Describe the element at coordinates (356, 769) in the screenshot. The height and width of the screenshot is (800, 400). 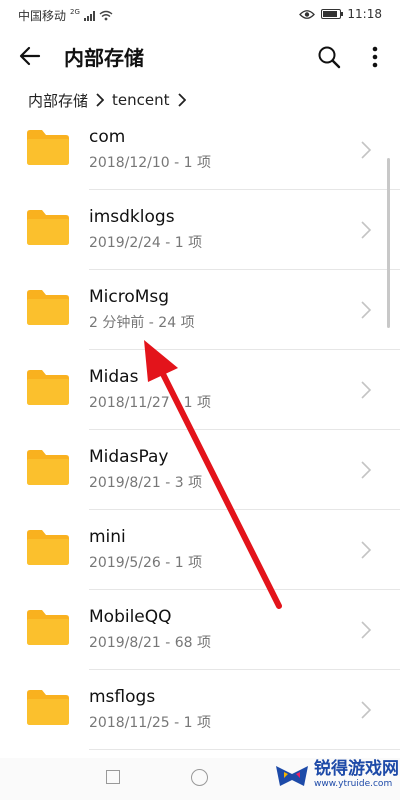
I see `watermark-name: 锐得游戏网` at that location.